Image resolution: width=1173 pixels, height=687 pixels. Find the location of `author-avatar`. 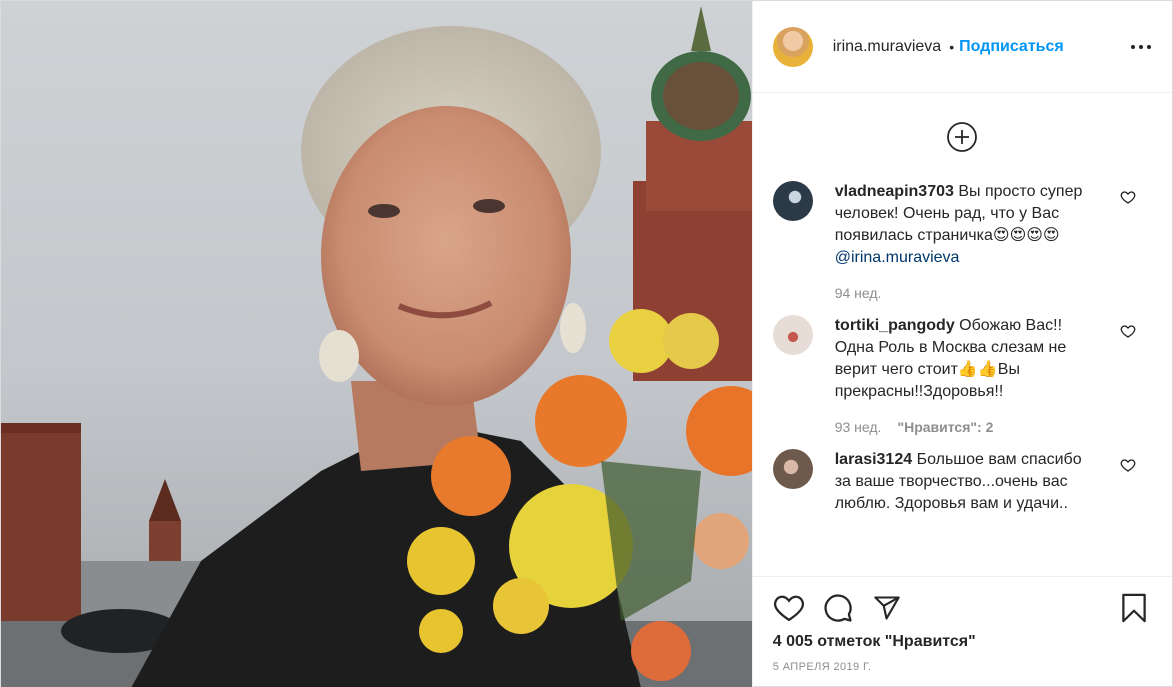

author-avatar is located at coordinates (792, 46).